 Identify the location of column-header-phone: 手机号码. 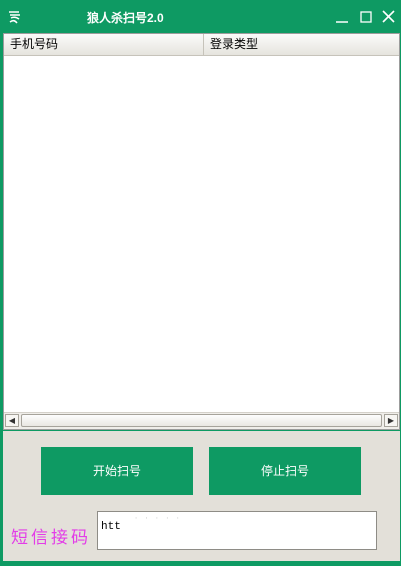
(104, 44).